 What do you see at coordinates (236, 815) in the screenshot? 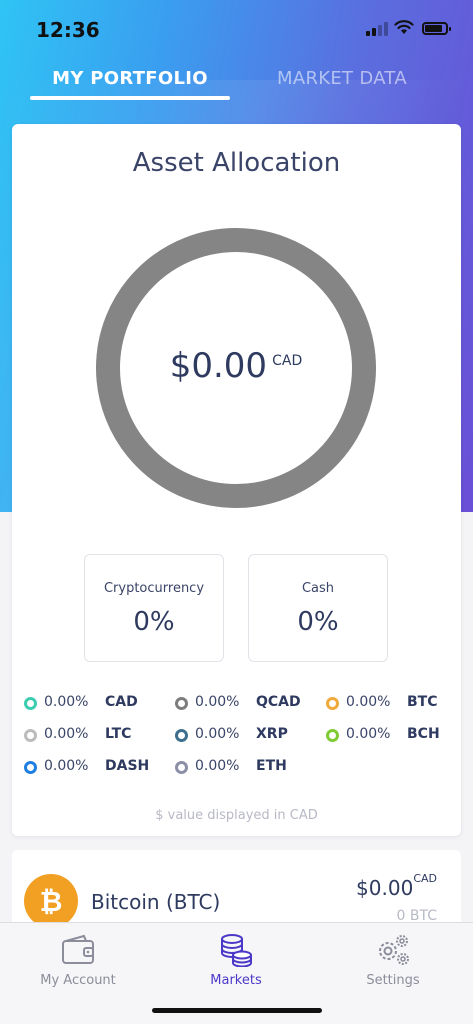
I see `currency-note: $ value displayed in CAD` at bounding box center [236, 815].